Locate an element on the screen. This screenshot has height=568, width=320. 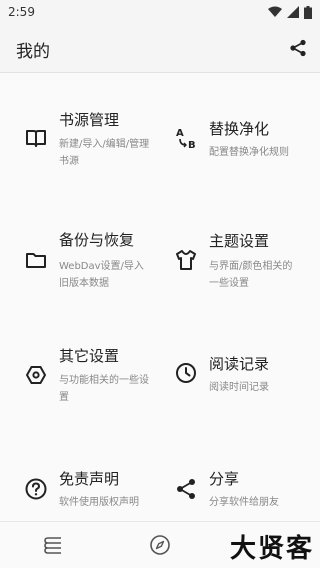
wifi-icon is located at coordinates (275, 11).